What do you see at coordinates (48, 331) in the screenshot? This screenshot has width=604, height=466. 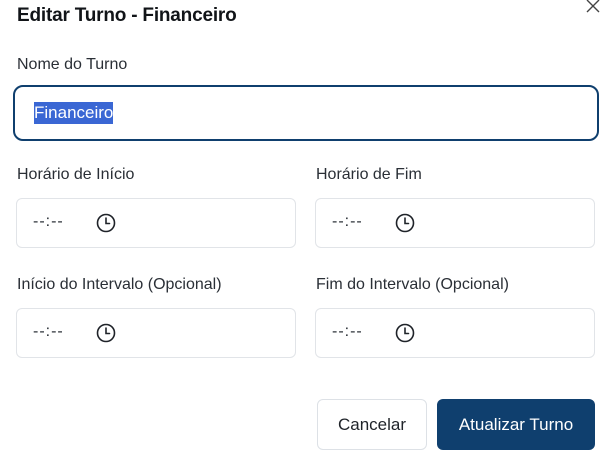 I see `break-start-value: --:--` at bounding box center [48, 331].